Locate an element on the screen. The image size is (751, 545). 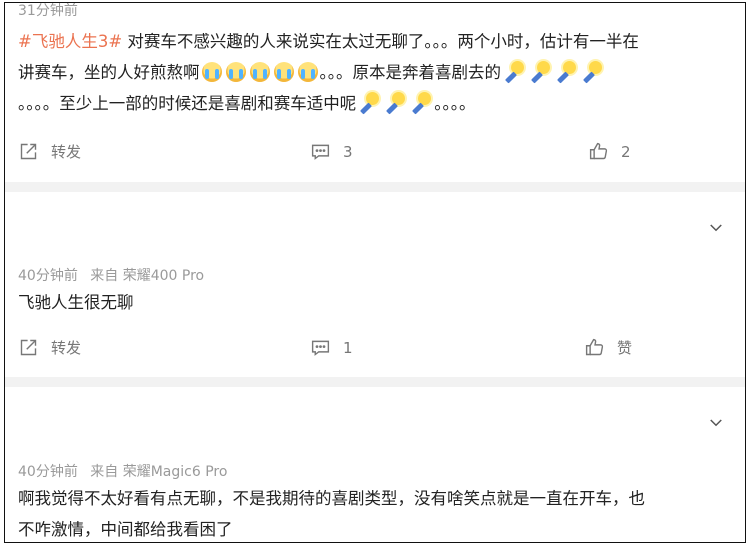
comment-actions: 转发 3 2 is located at coordinates (375, 156).